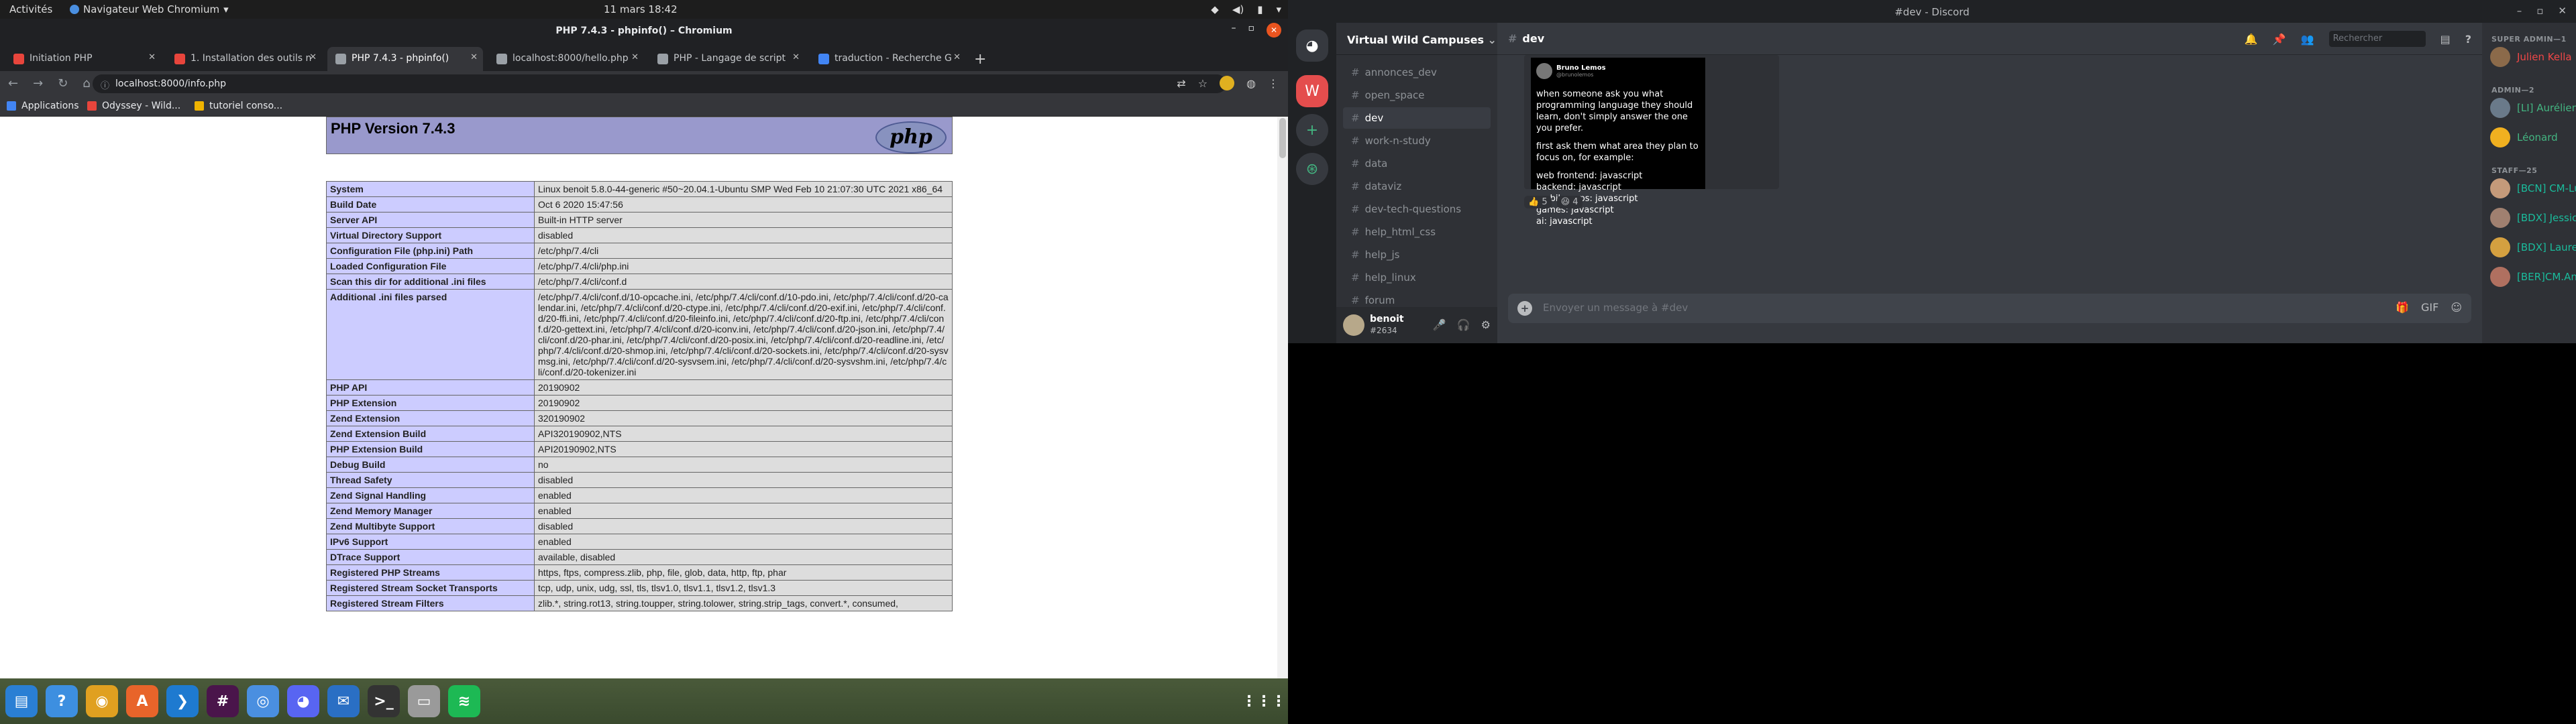 This screenshot has width=2576, height=724. What do you see at coordinates (1312, 45) in the screenshot?
I see `discord-home-icon: ◕` at bounding box center [1312, 45].